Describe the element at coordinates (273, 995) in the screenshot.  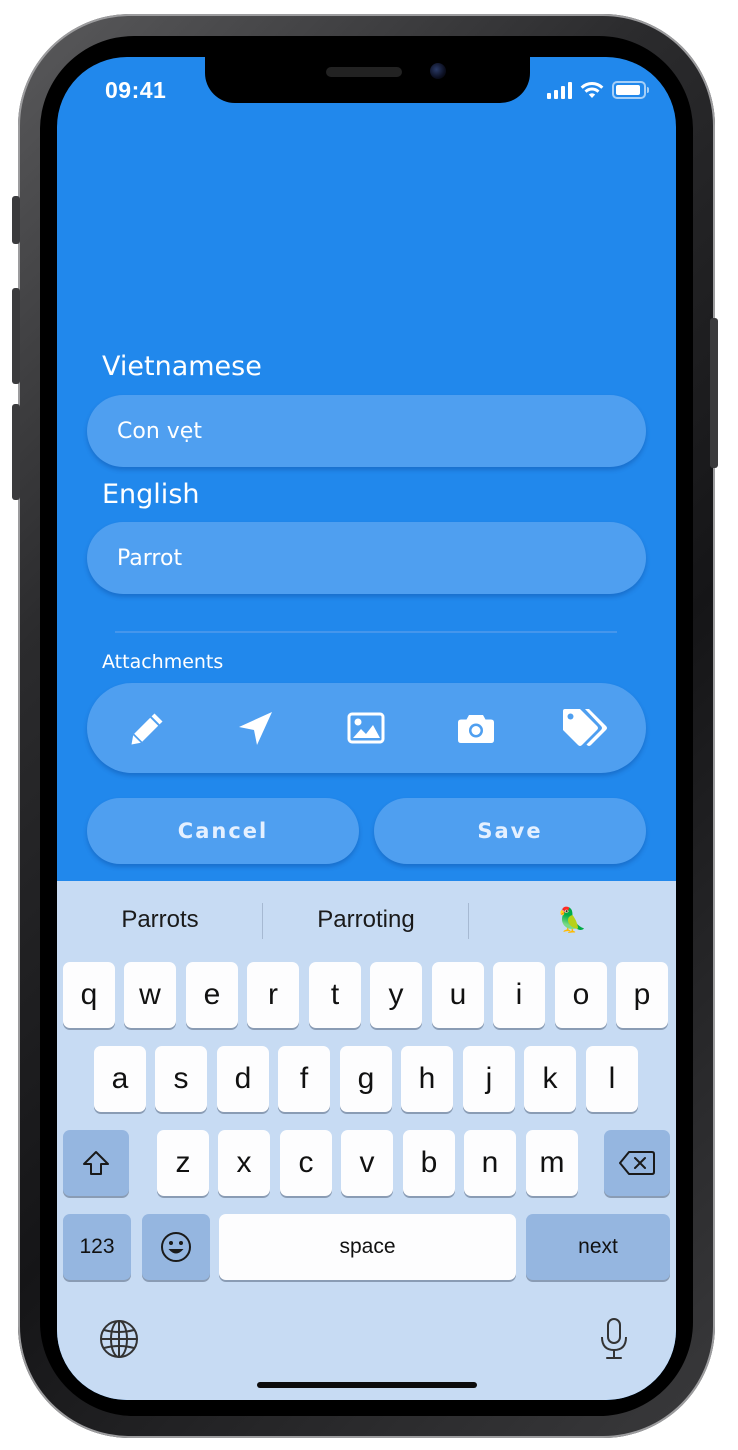
I see `key-r: r` at that location.